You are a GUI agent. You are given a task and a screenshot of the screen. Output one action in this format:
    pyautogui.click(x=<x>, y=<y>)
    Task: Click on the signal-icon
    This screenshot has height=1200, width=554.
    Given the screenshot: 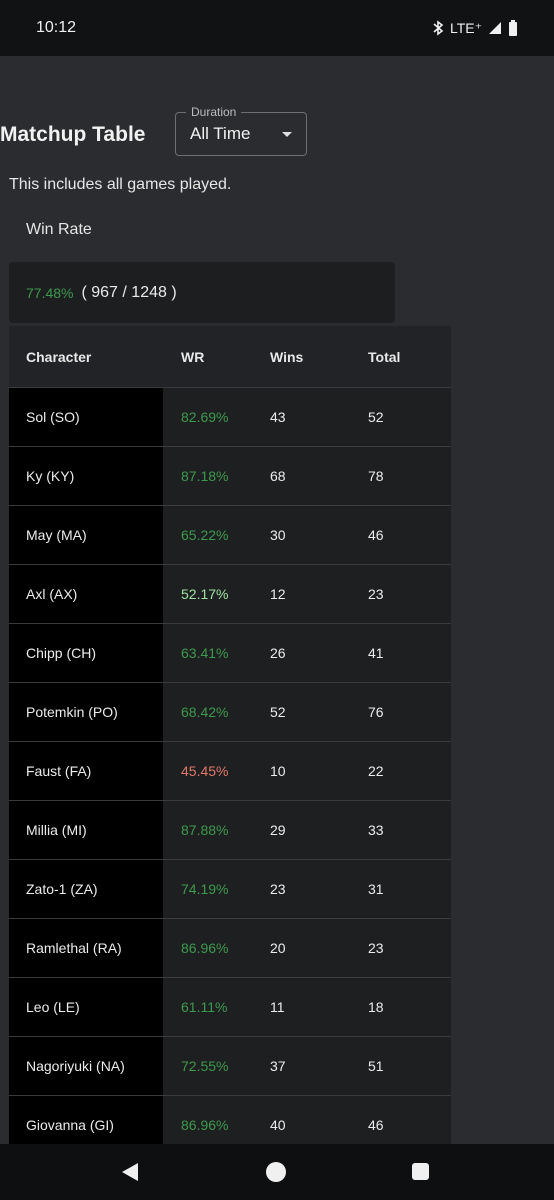 What is the action you would take?
    pyautogui.click(x=495, y=28)
    